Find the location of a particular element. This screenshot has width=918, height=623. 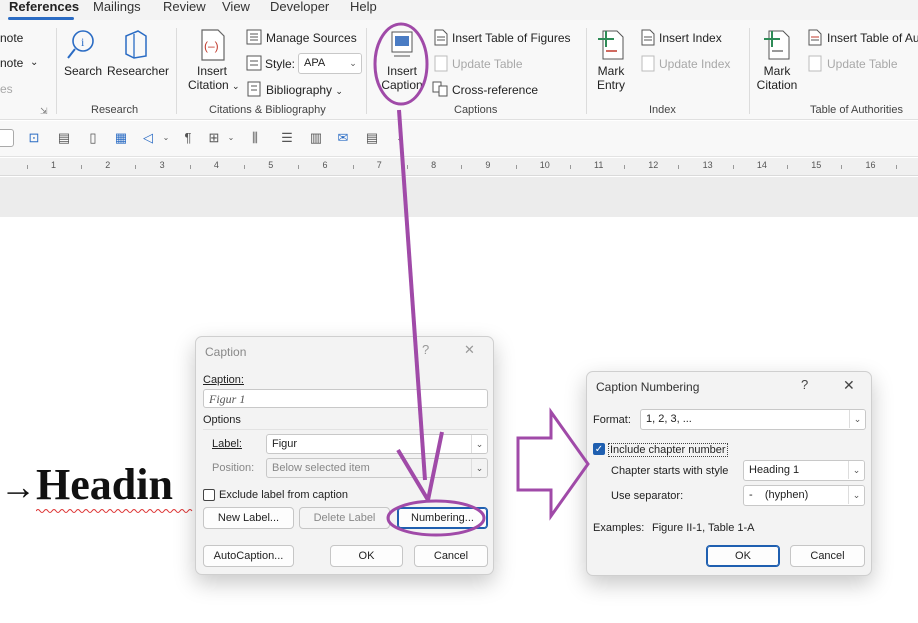

numbering-highlight-ellipse is located at coordinates (436, 518).